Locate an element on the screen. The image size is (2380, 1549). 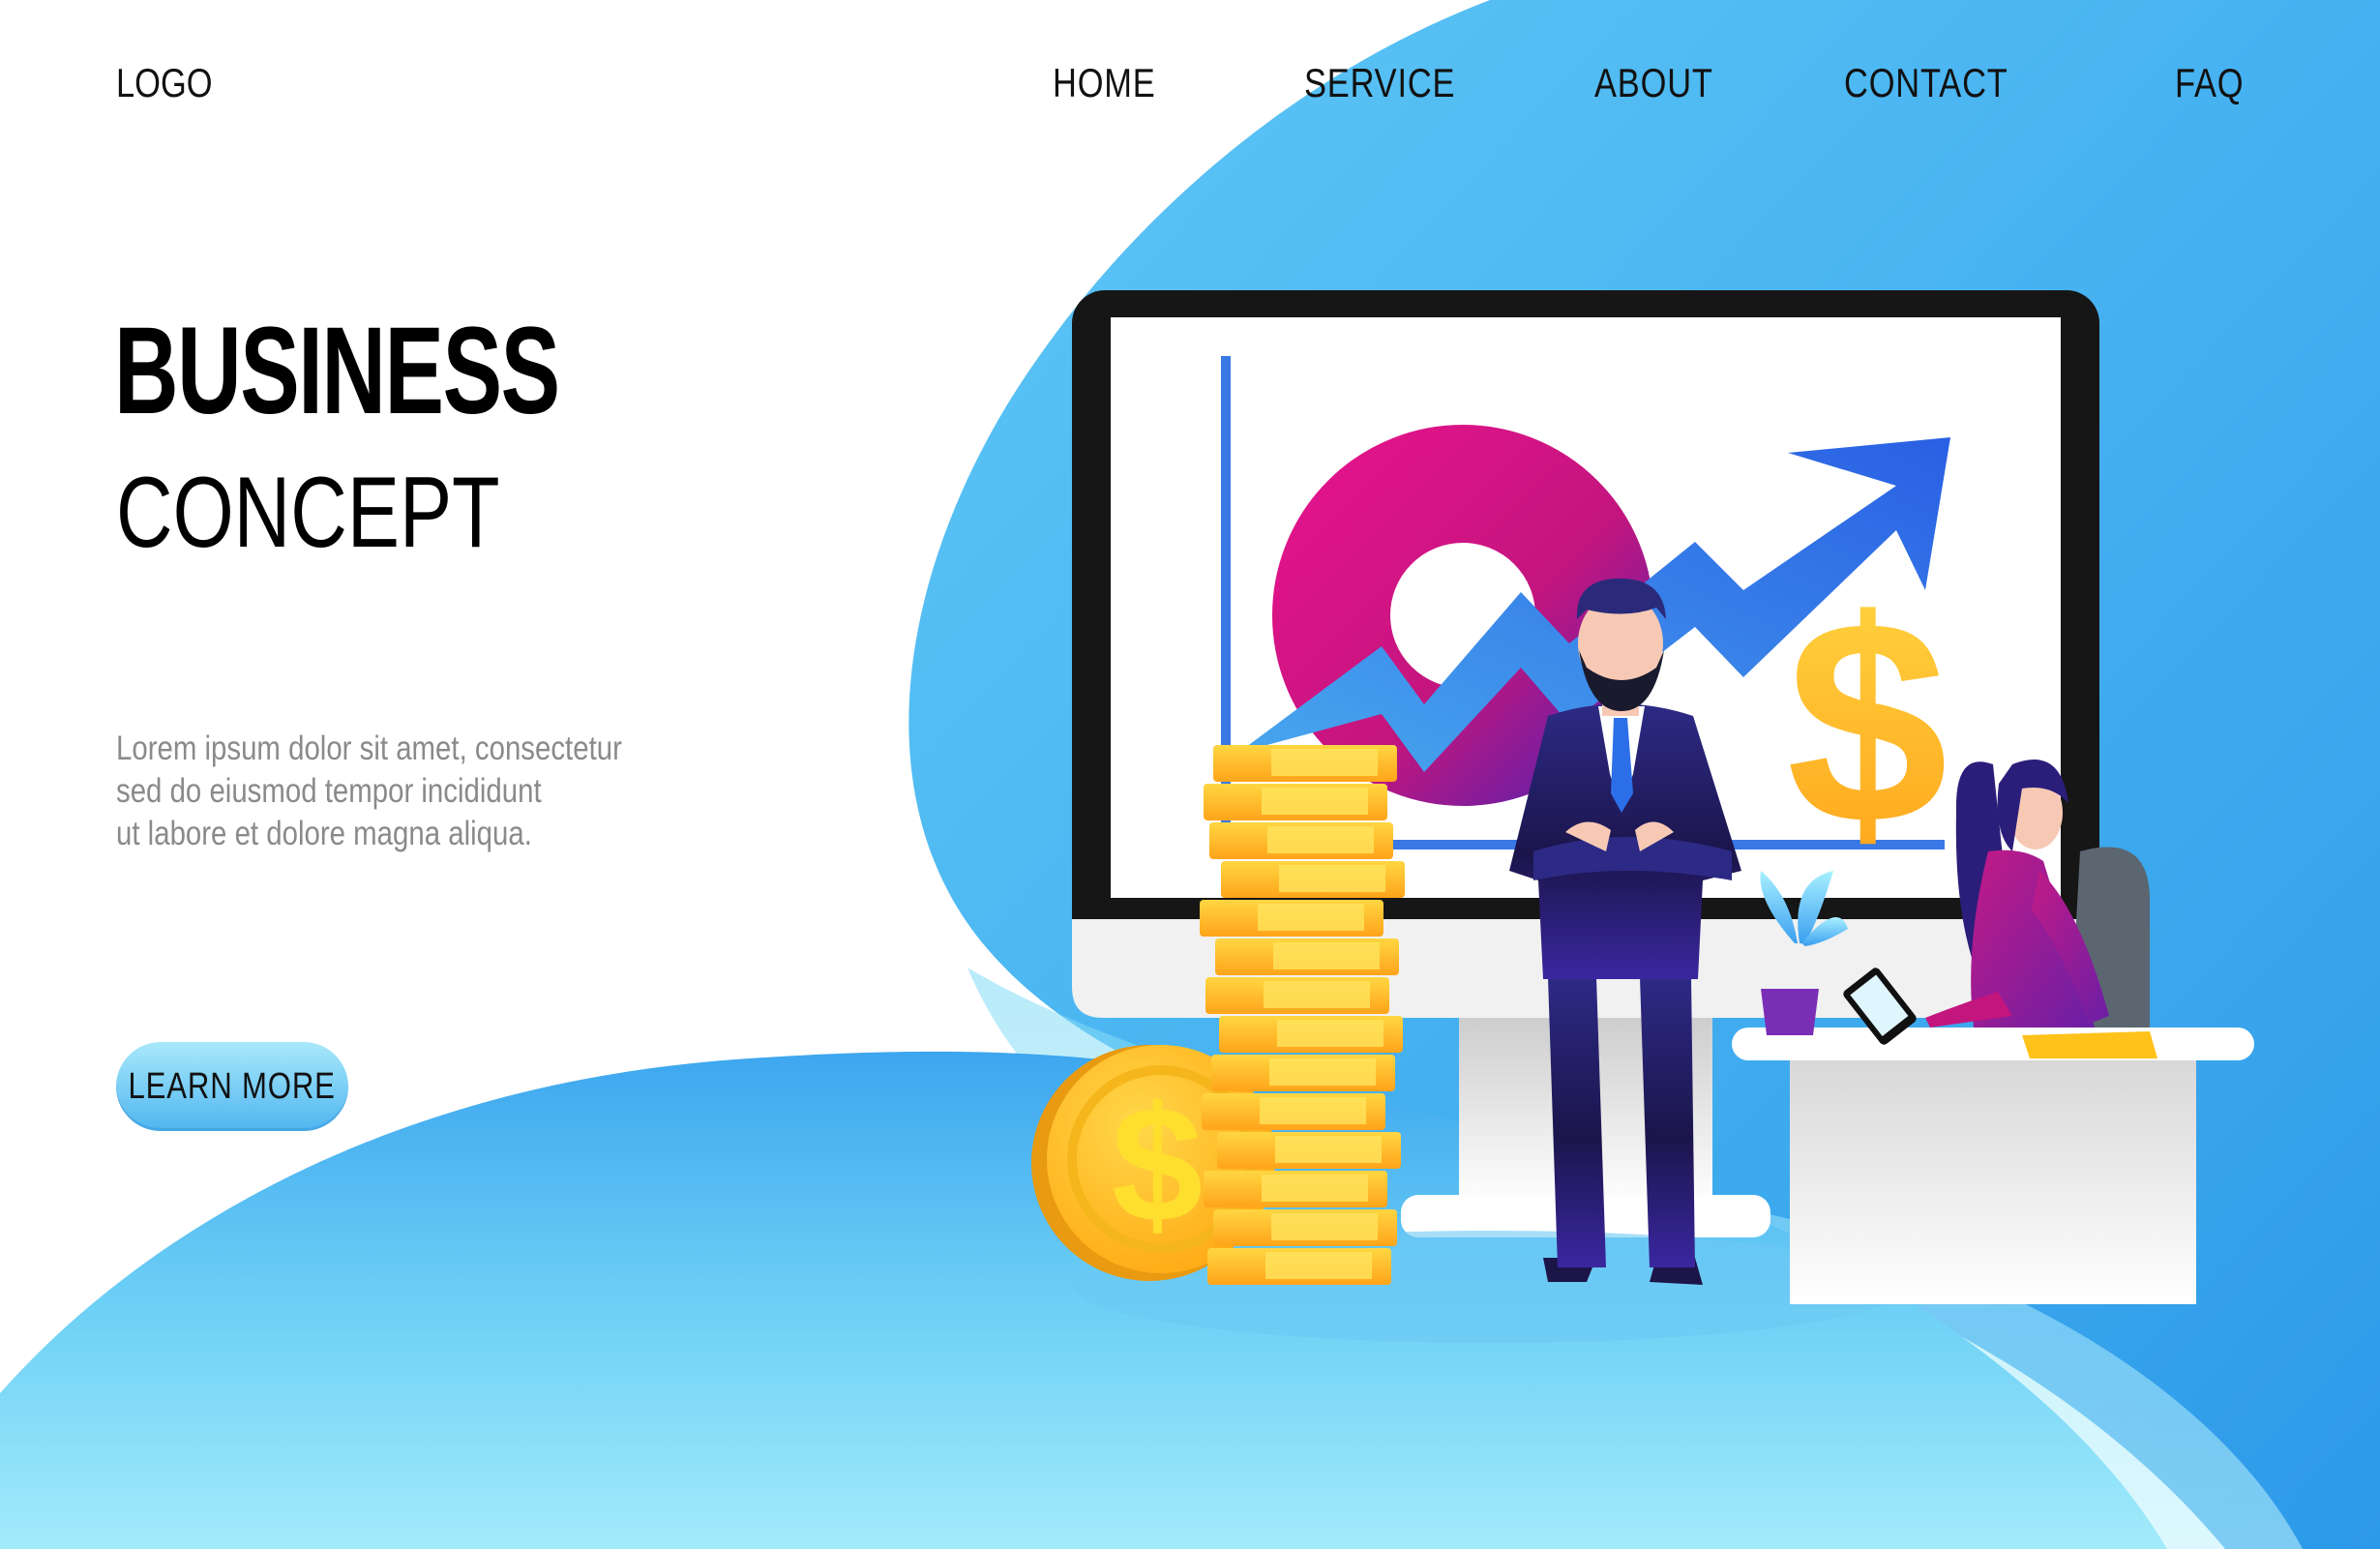
logo: LOGO is located at coordinates (165, 83).